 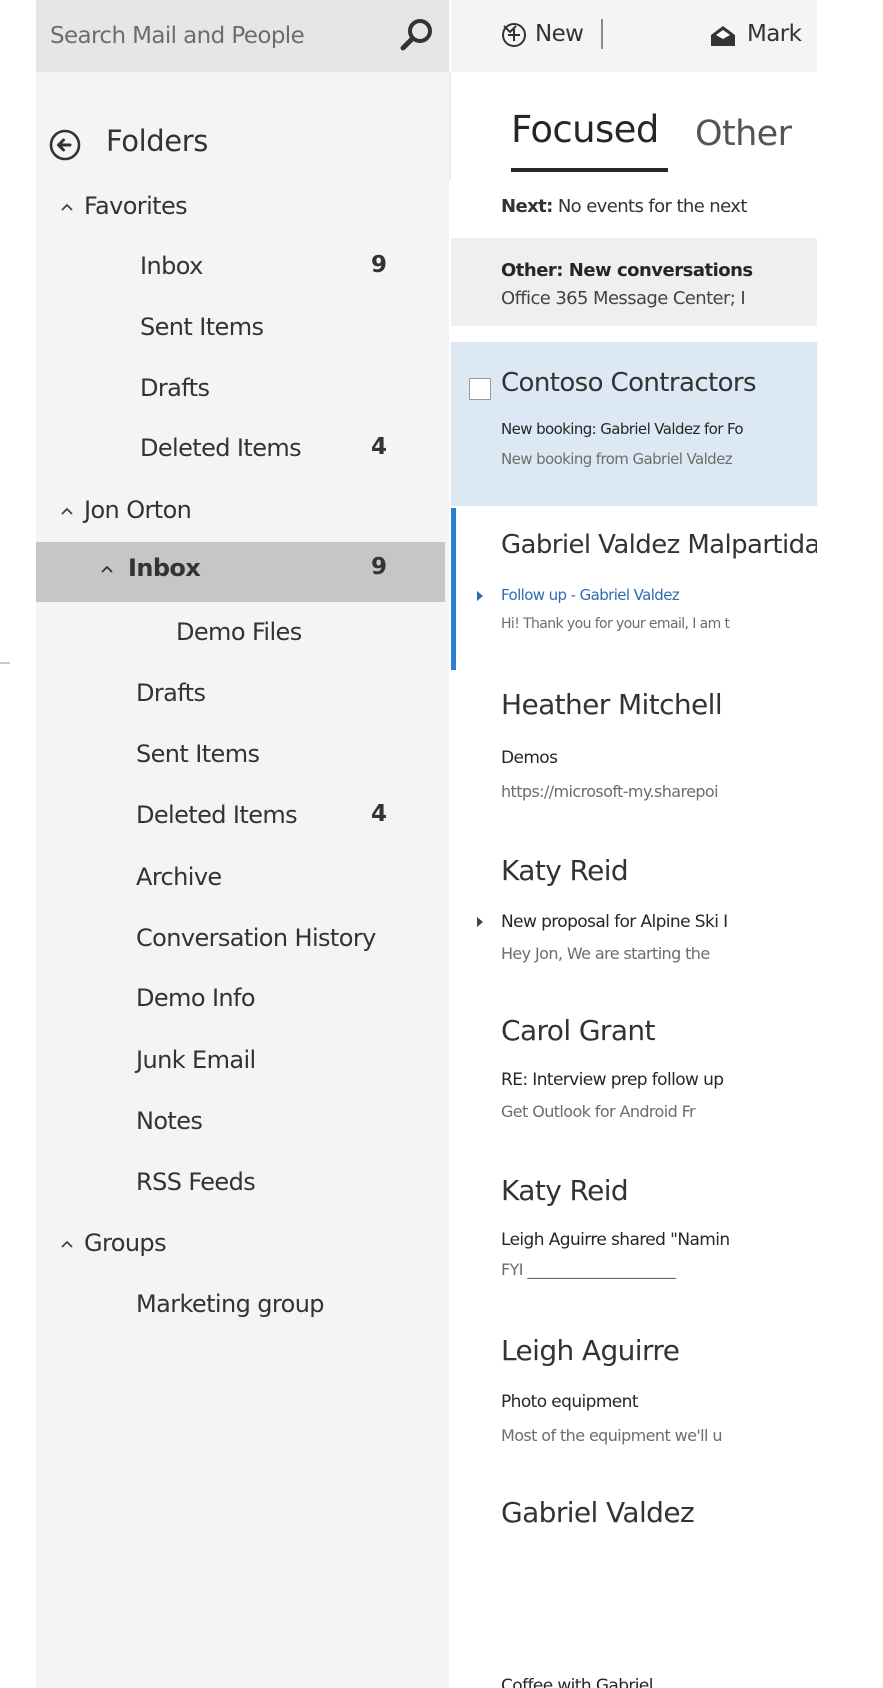 What do you see at coordinates (605, 953) in the screenshot?
I see `message-preview: Hey Jon, We are starting the` at bounding box center [605, 953].